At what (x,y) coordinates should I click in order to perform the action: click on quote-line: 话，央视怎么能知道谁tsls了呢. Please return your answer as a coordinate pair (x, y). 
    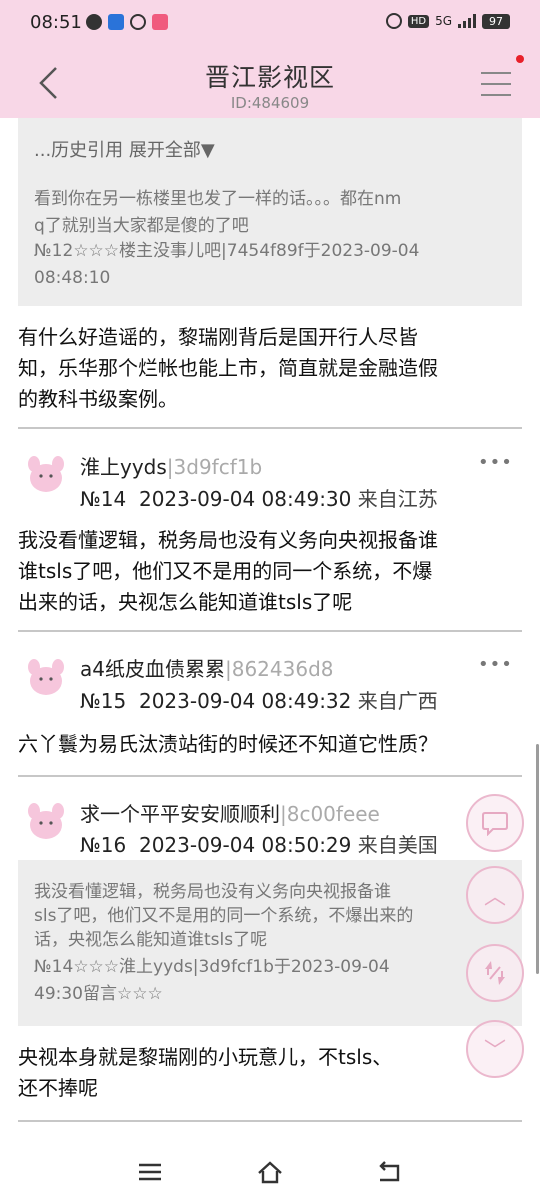
    Looking at the image, I should click on (151, 940).